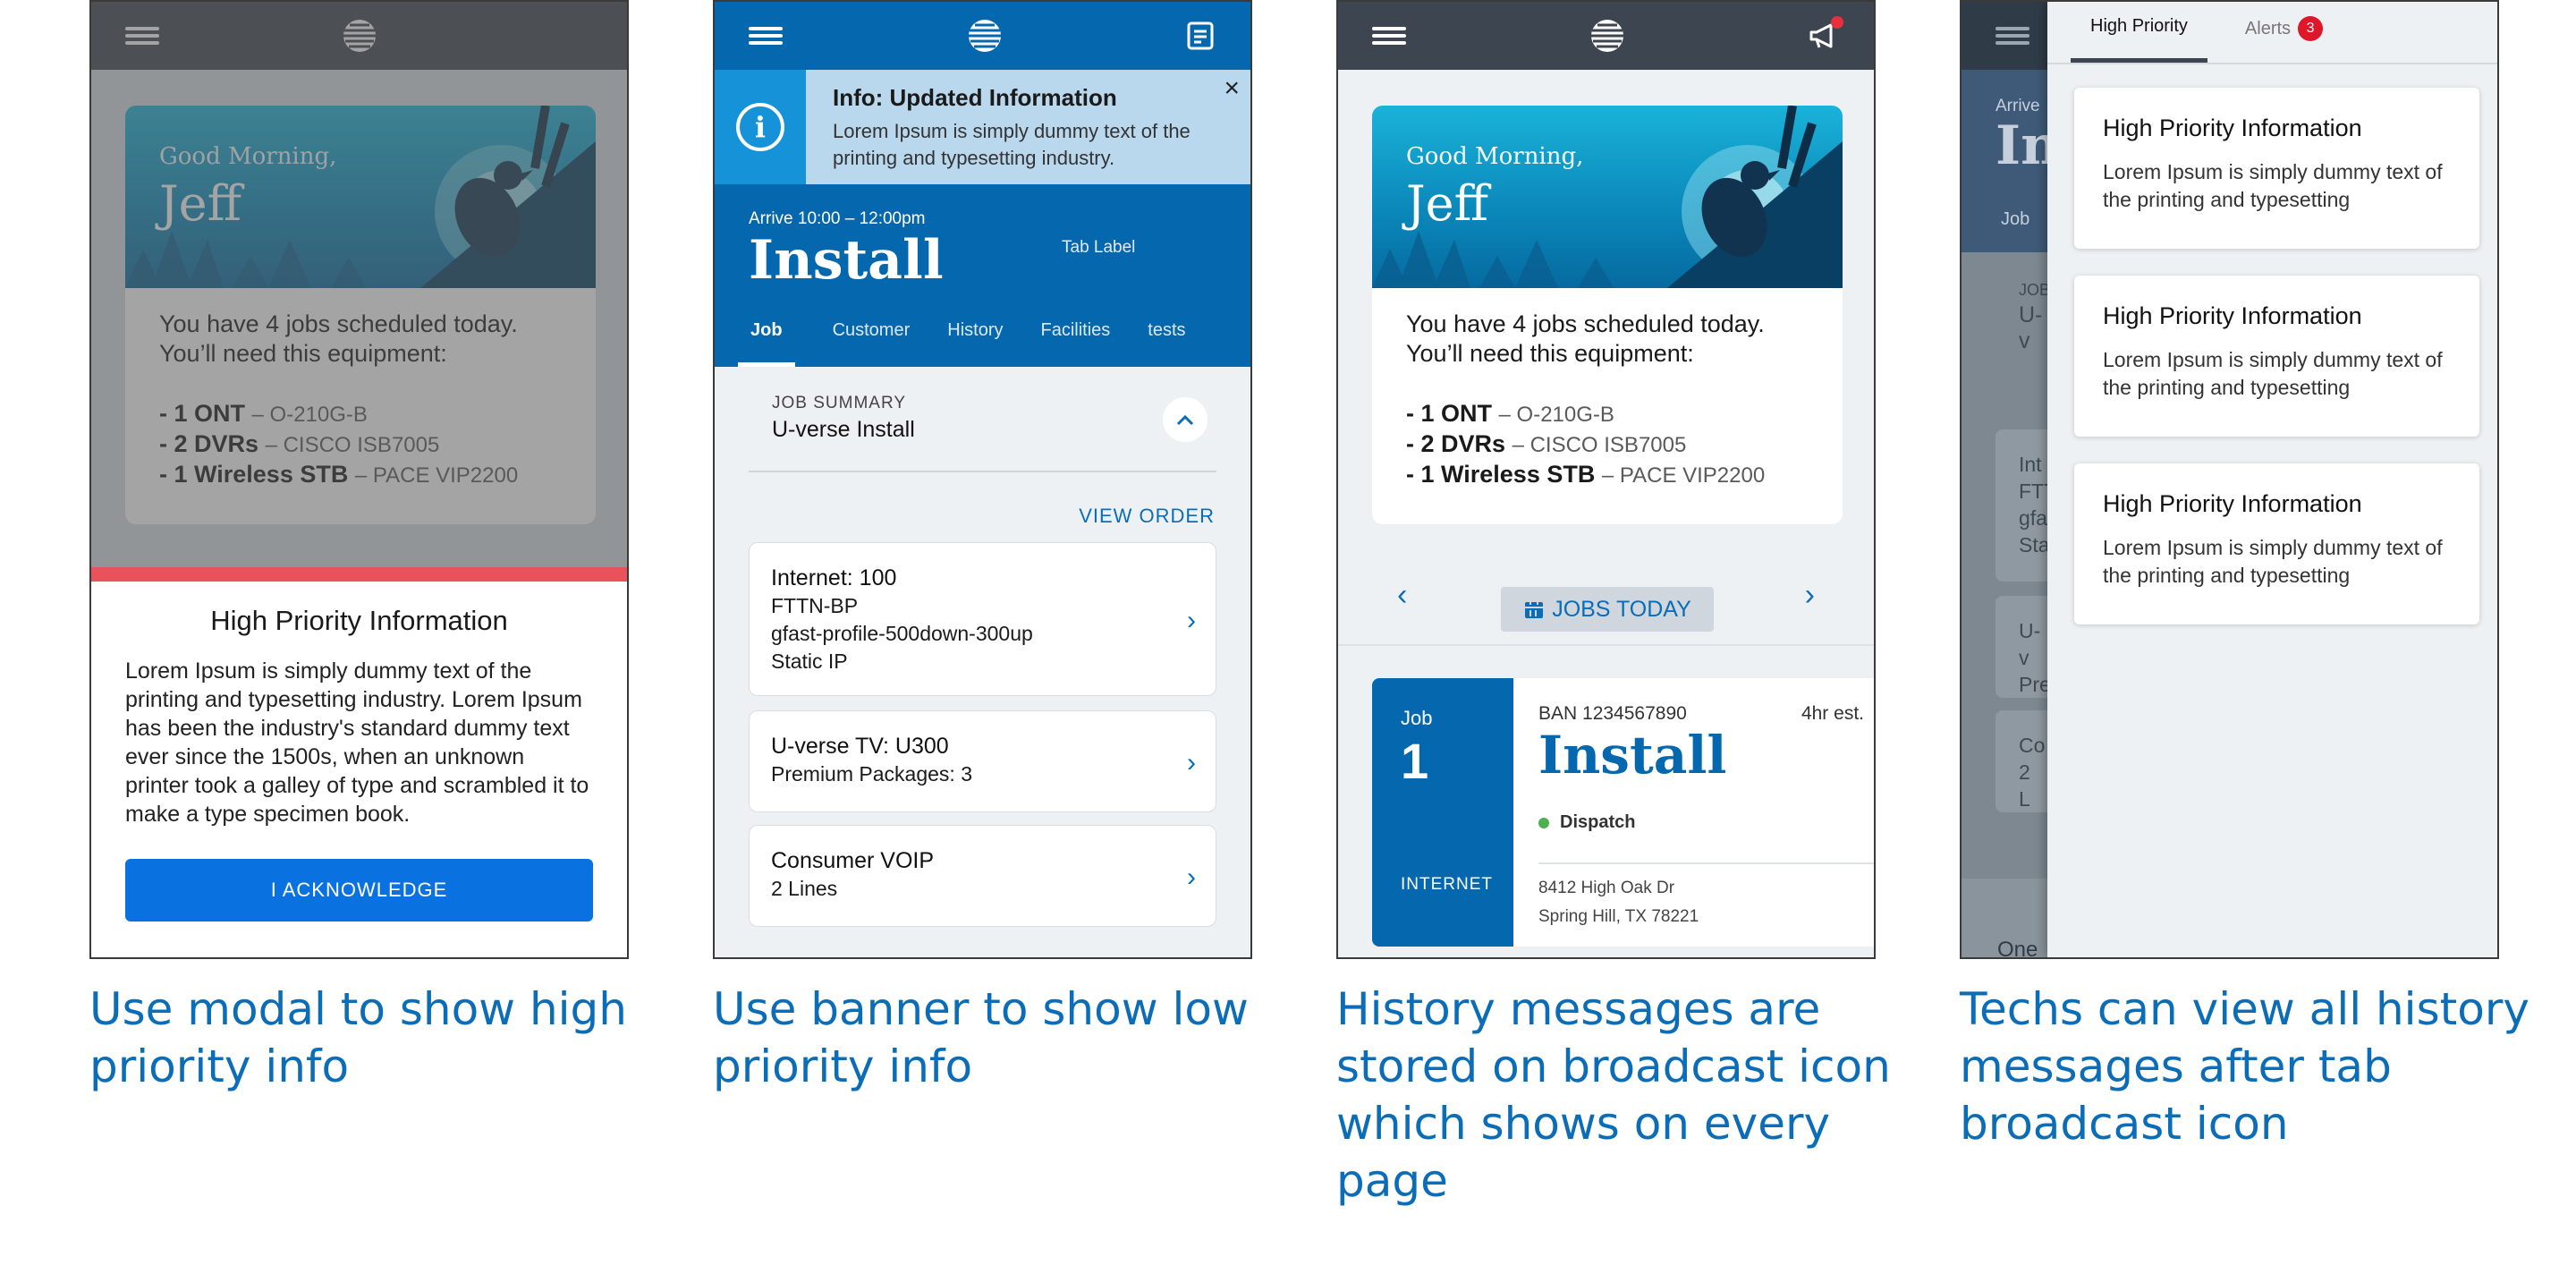 The image size is (2576, 1274). I want to click on acknowledge-button: I ACKNOWLEDGE, so click(359, 890).